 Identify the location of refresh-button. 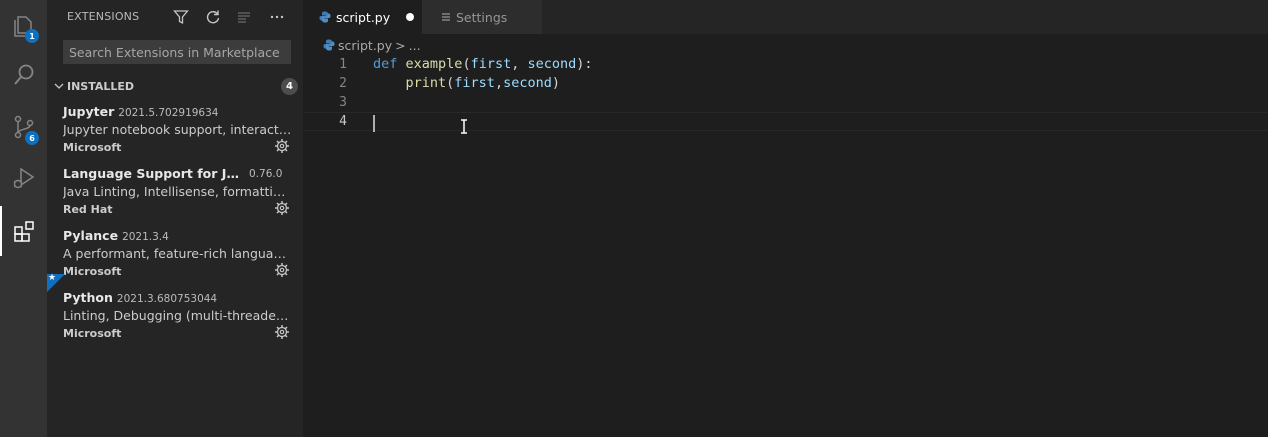
(213, 17).